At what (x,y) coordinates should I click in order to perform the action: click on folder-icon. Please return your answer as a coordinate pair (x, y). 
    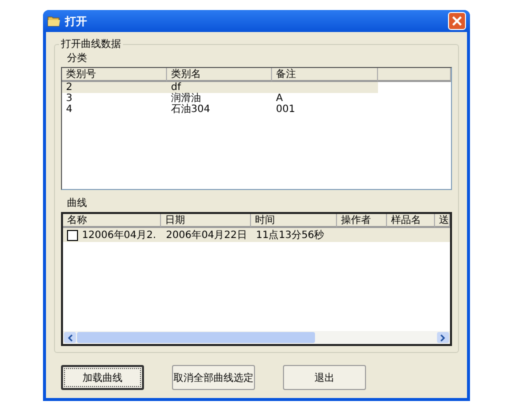
    Looking at the image, I should click on (54, 21).